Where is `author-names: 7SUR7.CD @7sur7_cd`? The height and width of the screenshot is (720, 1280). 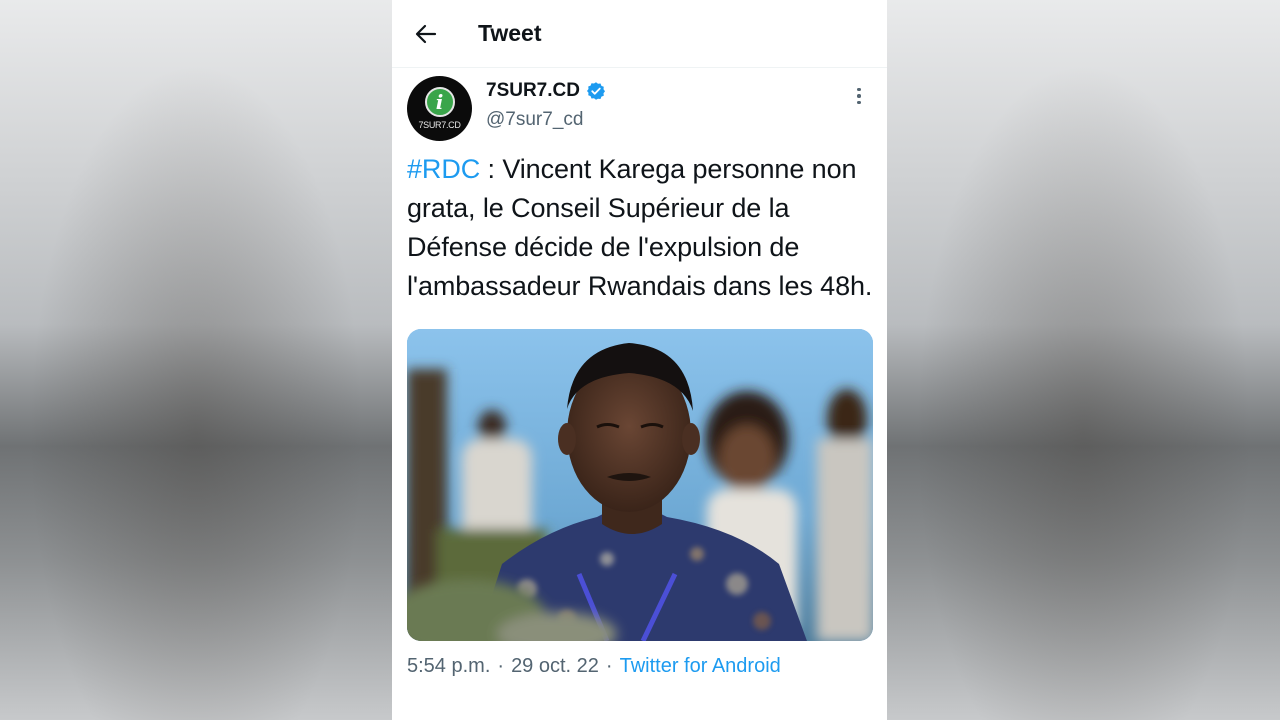
author-names: 7SUR7.CD @7sur7_cd is located at coordinates (546, 105).